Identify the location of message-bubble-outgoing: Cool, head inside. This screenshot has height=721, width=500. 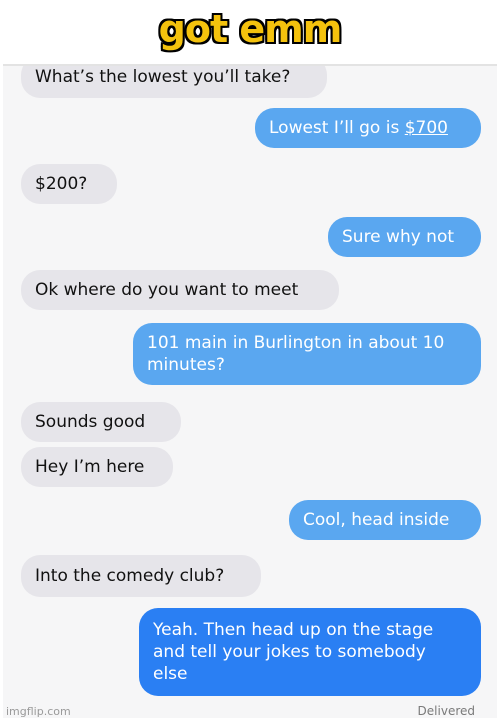
(385, 520).